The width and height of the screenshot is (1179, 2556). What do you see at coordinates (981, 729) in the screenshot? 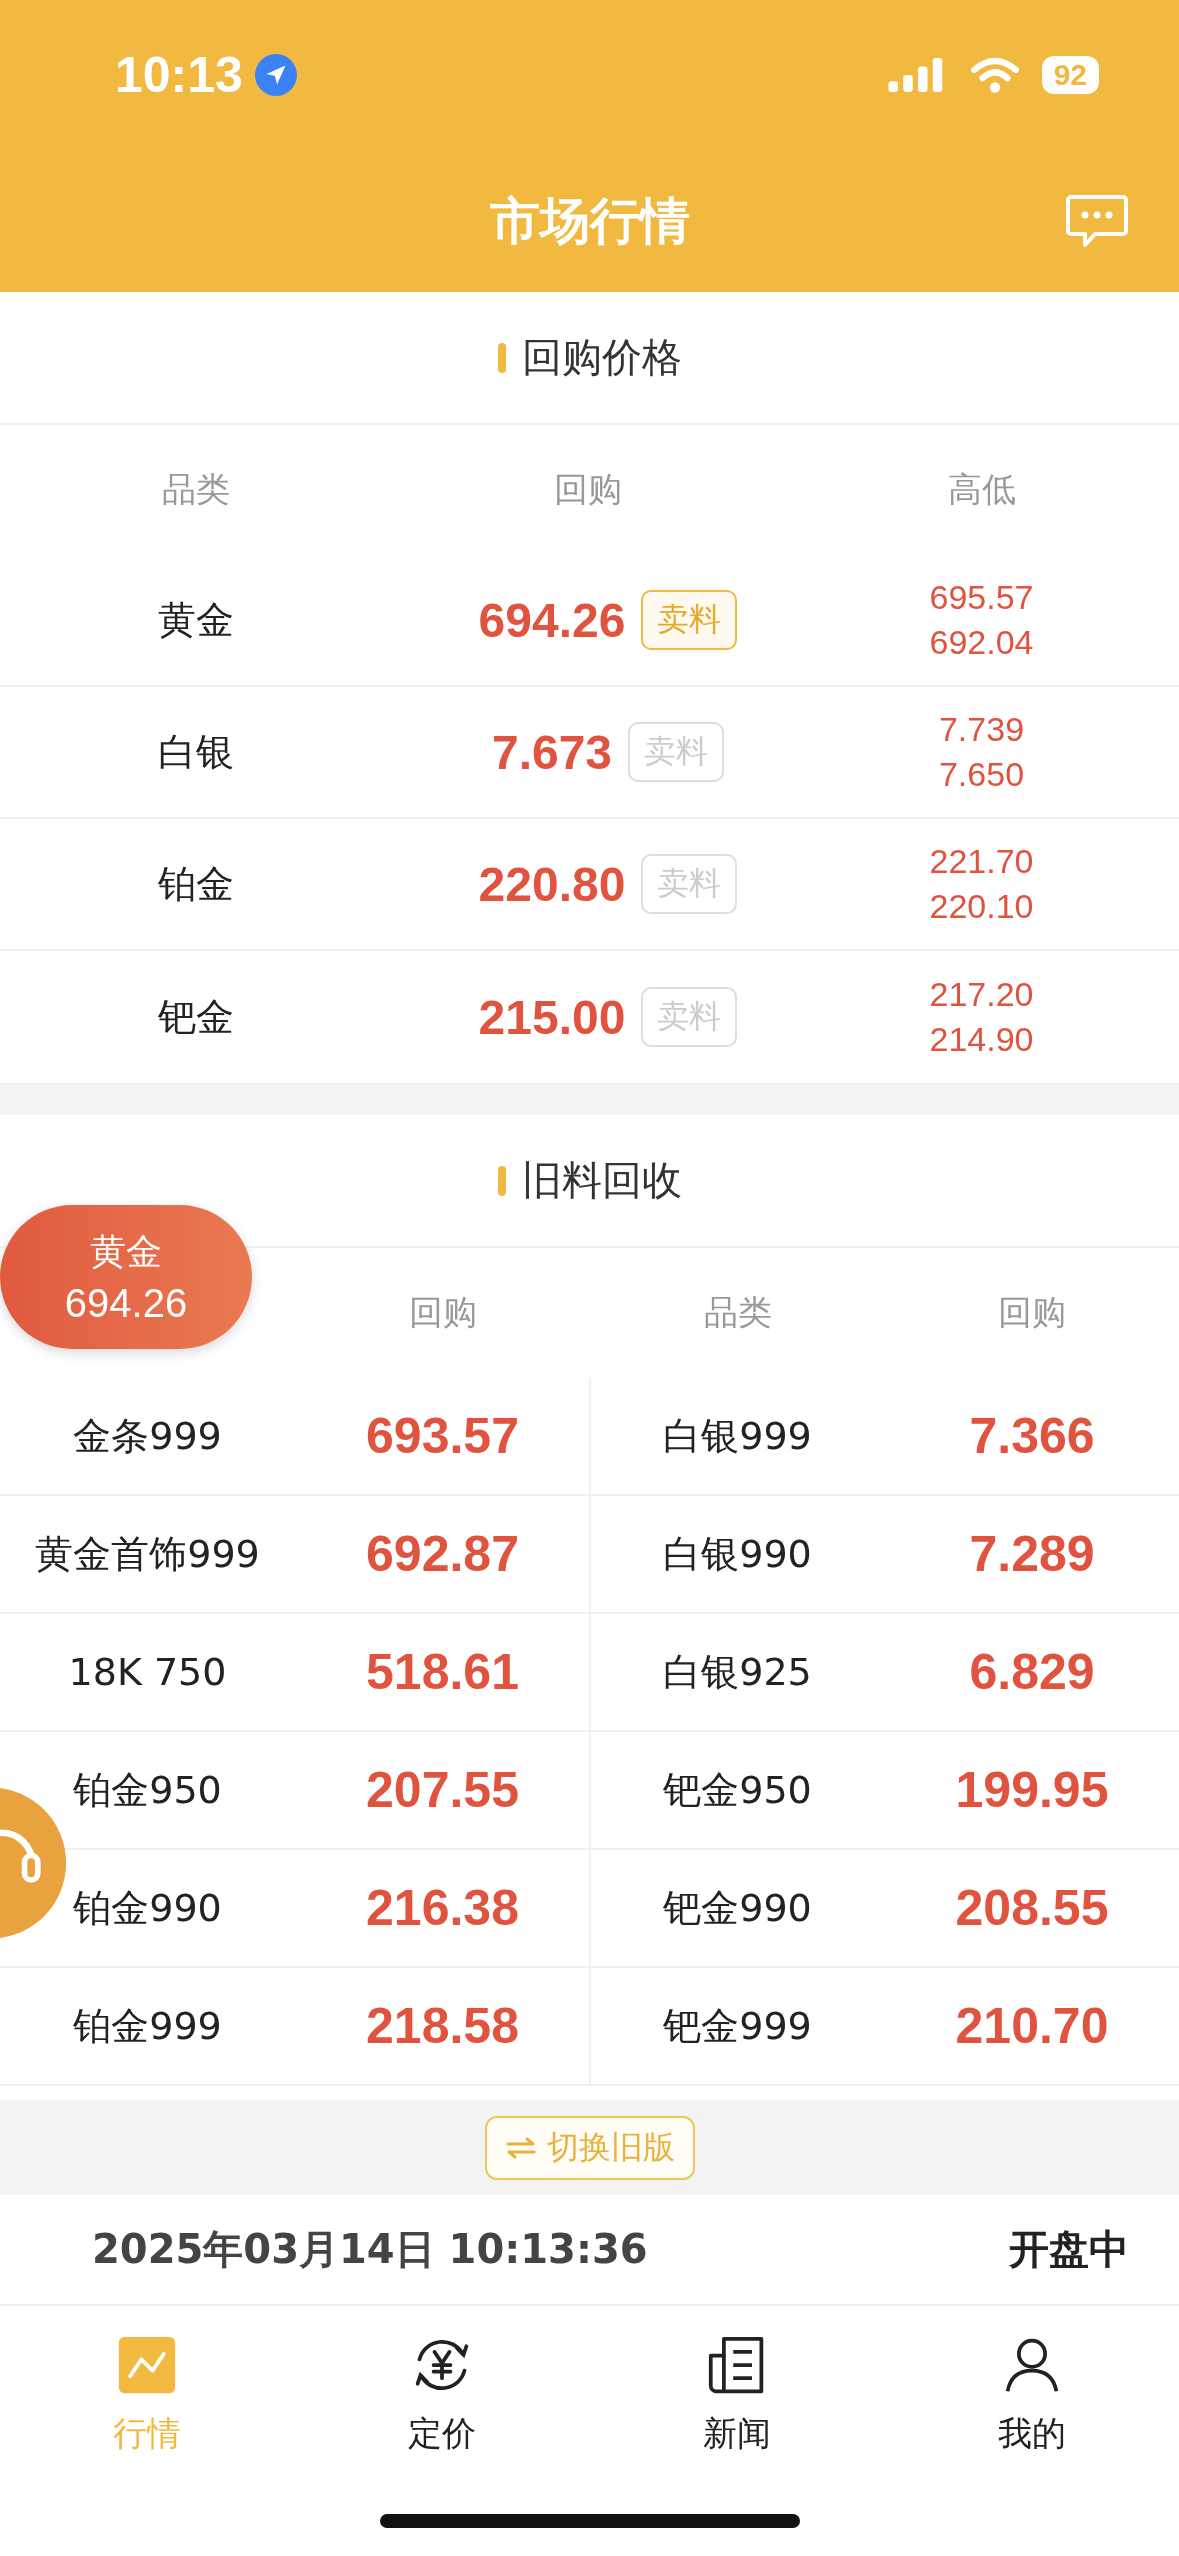
I see `high-price: 7.739` at bounding box center [981, 729].